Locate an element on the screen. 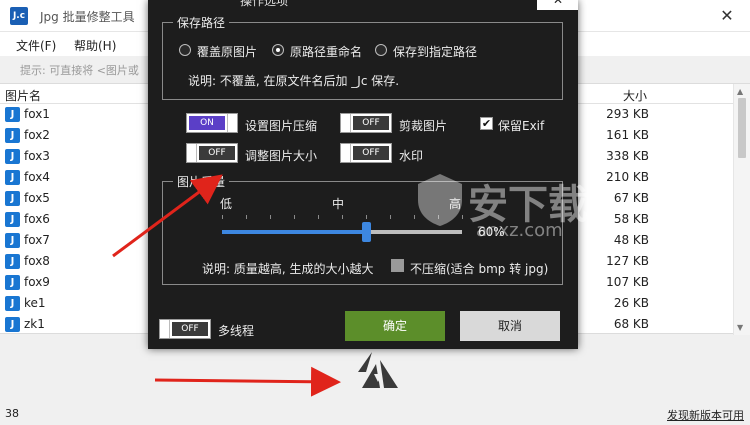 The image size is (750, 425). compress-label: 设置图片压缩 is located at coordinates (281, 126).